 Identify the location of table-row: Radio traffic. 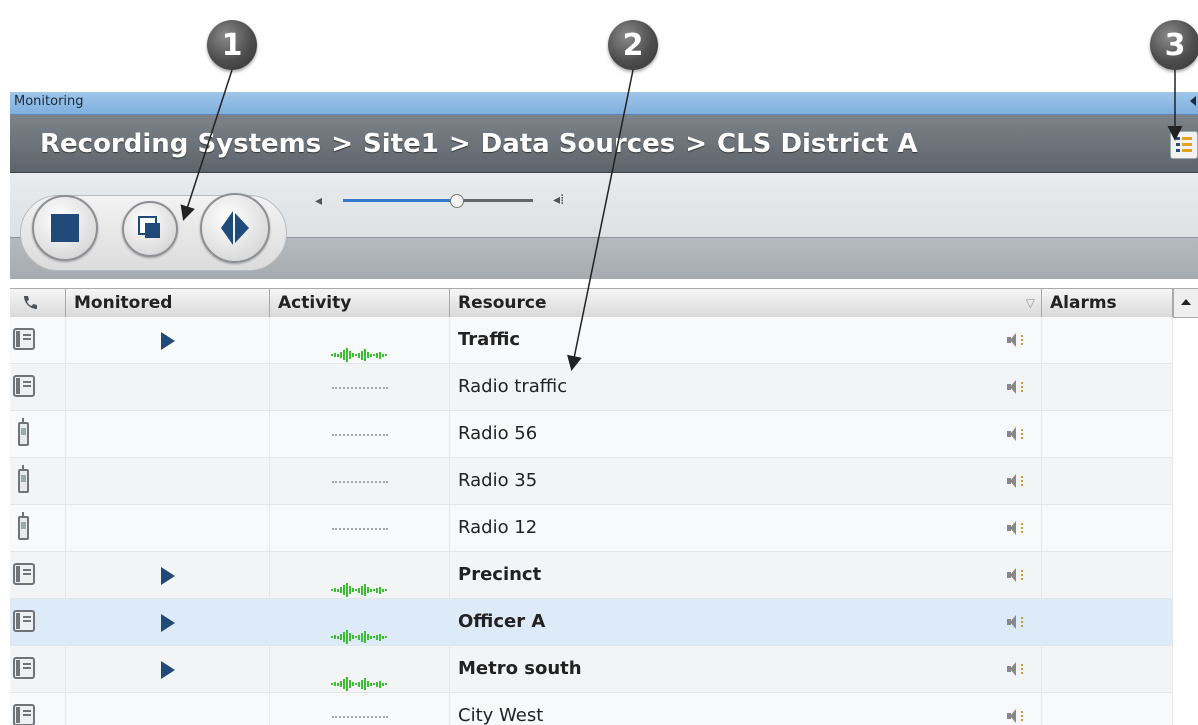
(591, 387).